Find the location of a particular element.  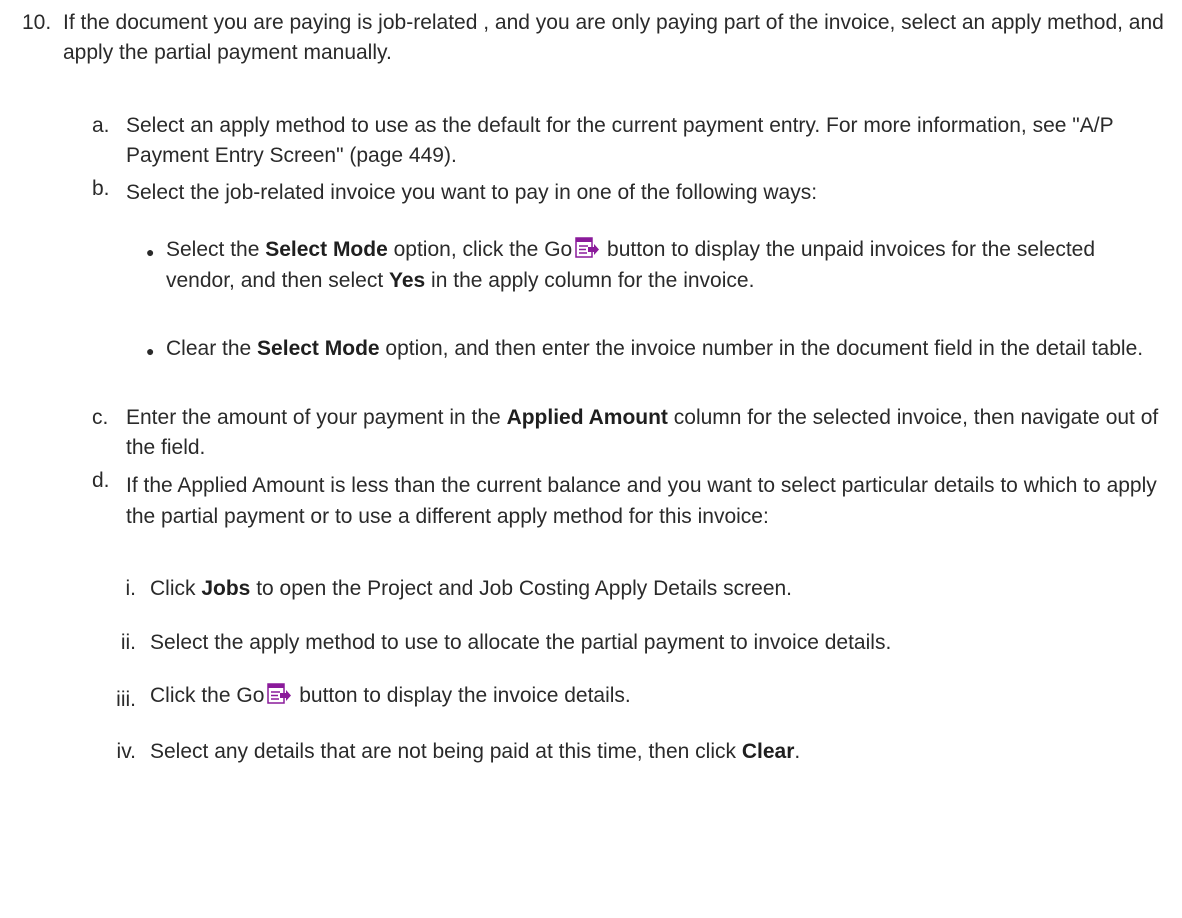

substep-a-label: a. is located at coordinates (101, 125).